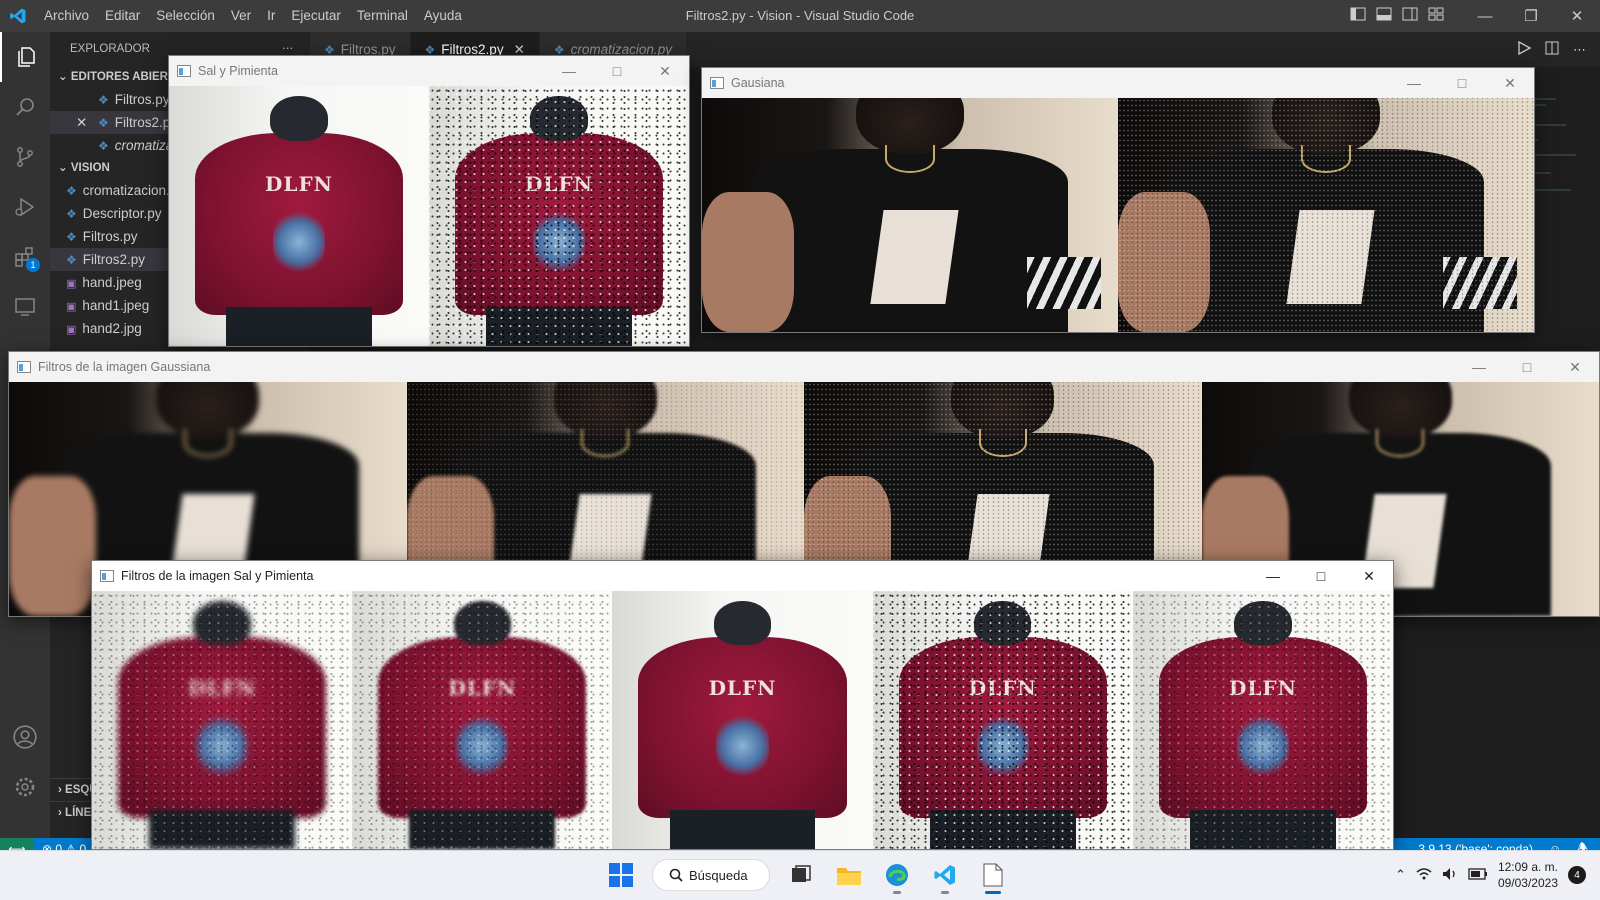 The height and width of the screenshot is (900, 1600). I want to click on source-control-icon, so click(25, 157).